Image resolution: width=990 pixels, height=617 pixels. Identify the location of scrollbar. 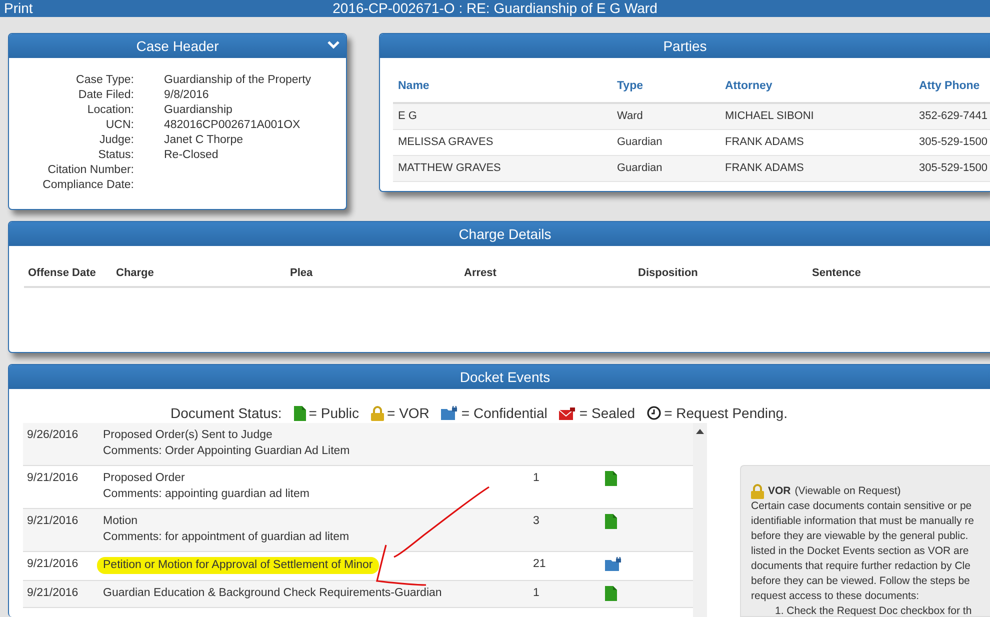
(700, 520).